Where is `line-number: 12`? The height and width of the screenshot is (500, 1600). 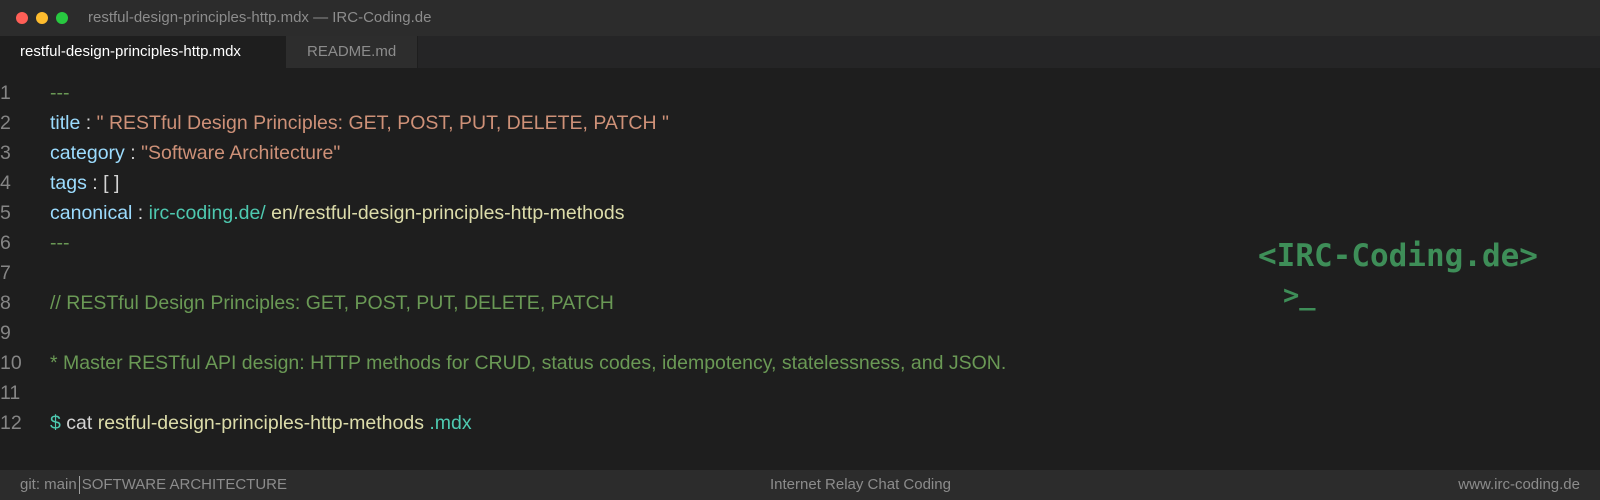 line-number: 12 is located at coordinates (11, 423).